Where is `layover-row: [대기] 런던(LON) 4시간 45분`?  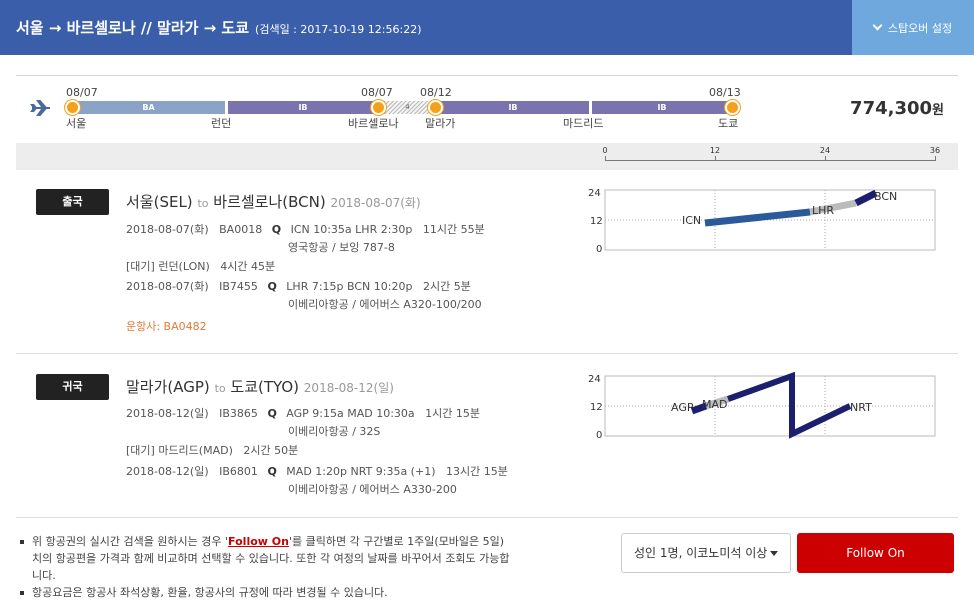
layover-row: [대기] 런던(LON) 4시간 45분 is located at coordinates (200, 267).